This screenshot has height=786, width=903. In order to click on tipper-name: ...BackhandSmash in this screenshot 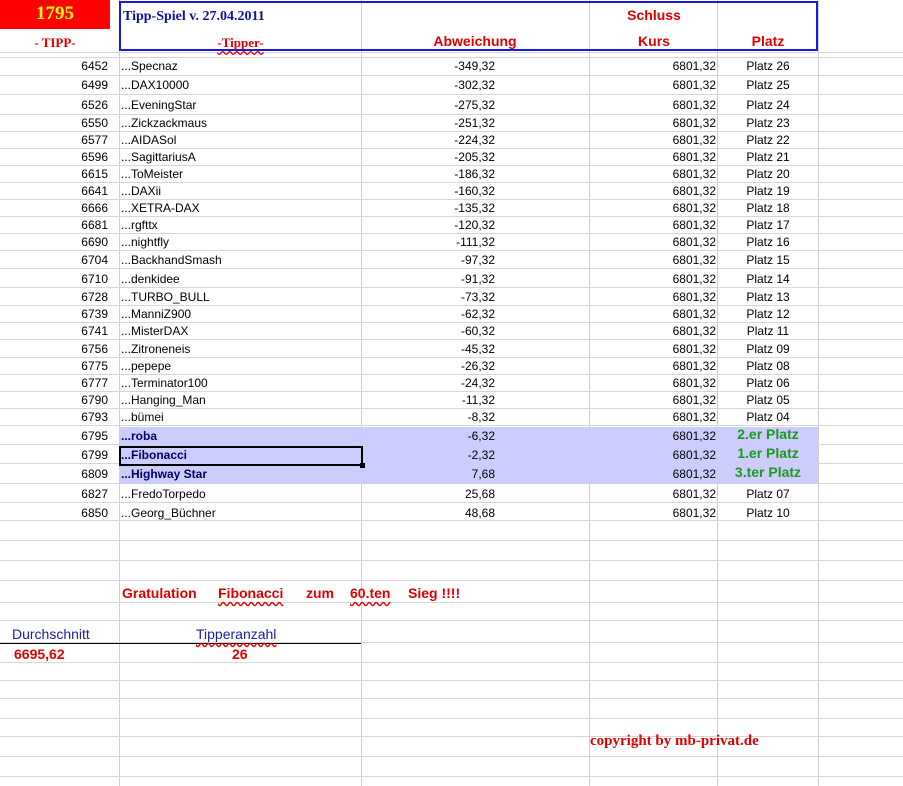, I will do `click(171, 260)`.